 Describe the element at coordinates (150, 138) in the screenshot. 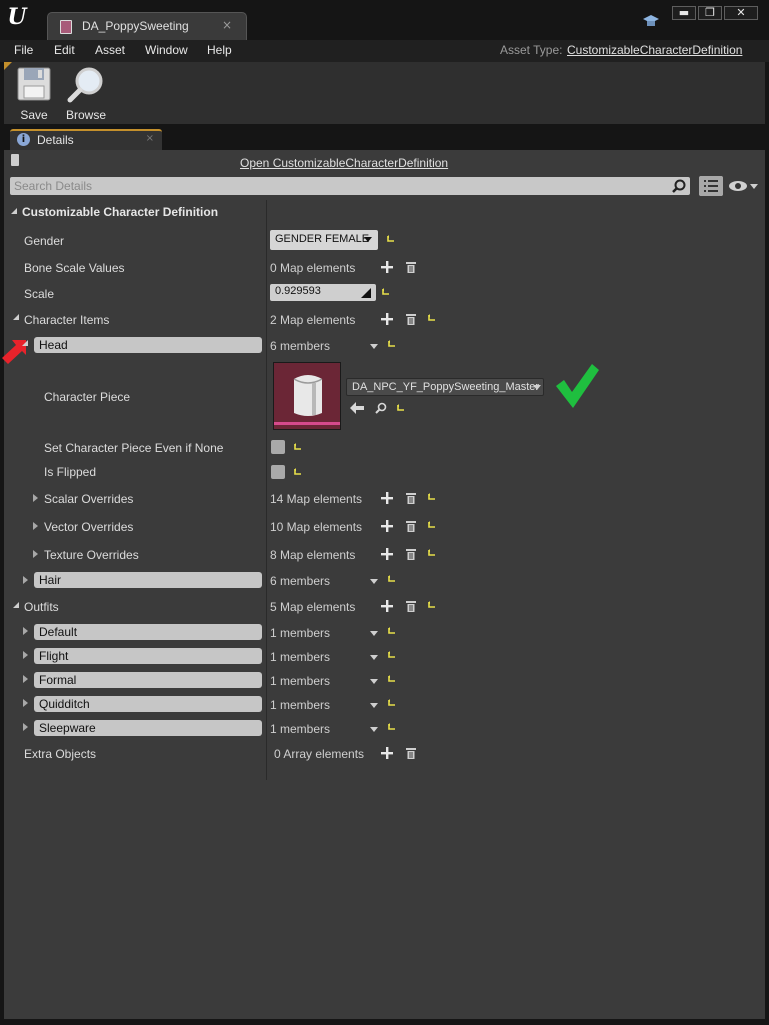

I see `close-details-icon: ×` at that location.